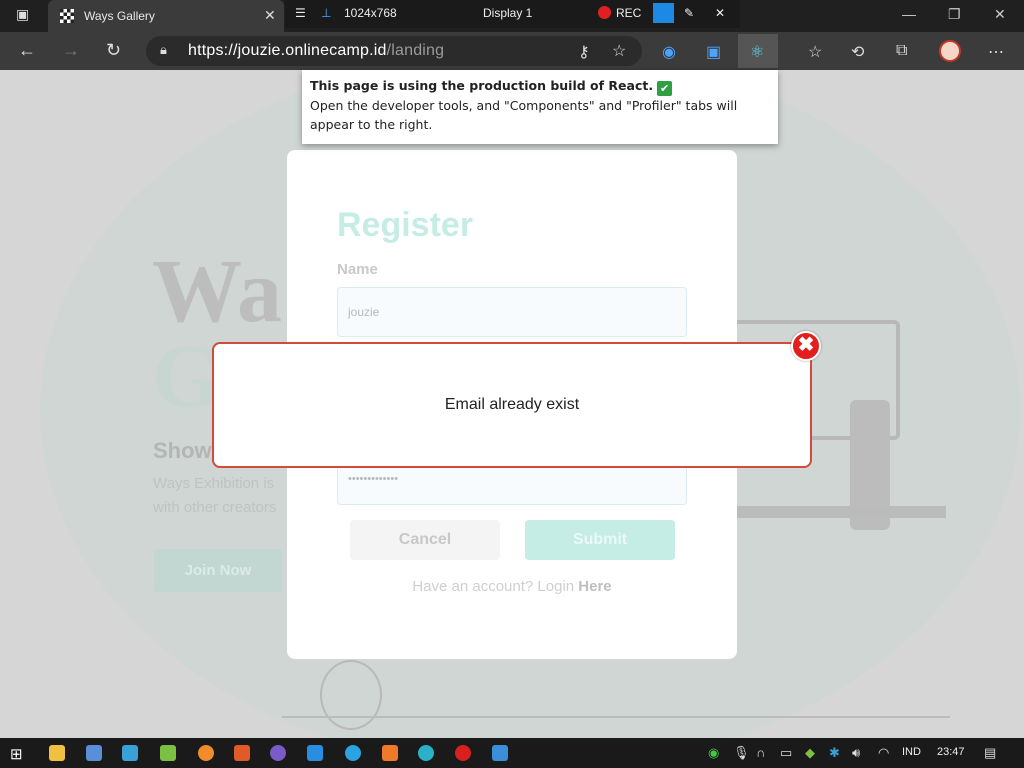 The height and width of the screenshot is (768, 1024). What do you see at coordinates (584, 52) in the screenshot?
I see `key-icon: ⚷` at bounding box center [584, 52].